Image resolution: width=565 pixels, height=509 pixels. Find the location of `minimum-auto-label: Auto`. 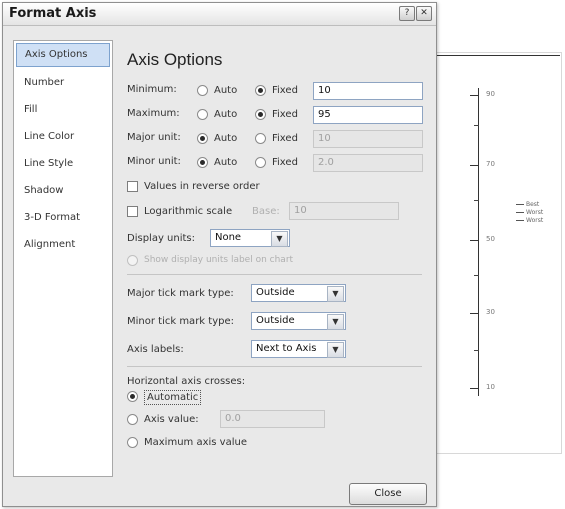

minimum-auto-label: Auto is located at coordinates (226, 90).